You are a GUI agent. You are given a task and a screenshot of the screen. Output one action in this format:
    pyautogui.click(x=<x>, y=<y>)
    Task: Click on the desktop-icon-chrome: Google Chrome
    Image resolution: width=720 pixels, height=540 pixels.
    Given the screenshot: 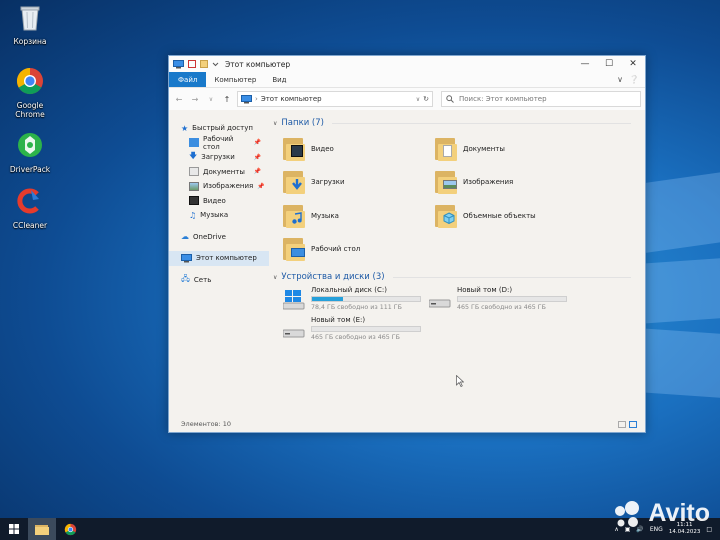 What is the action you would take?
    pyautogui.click(x=30, y=92)
    